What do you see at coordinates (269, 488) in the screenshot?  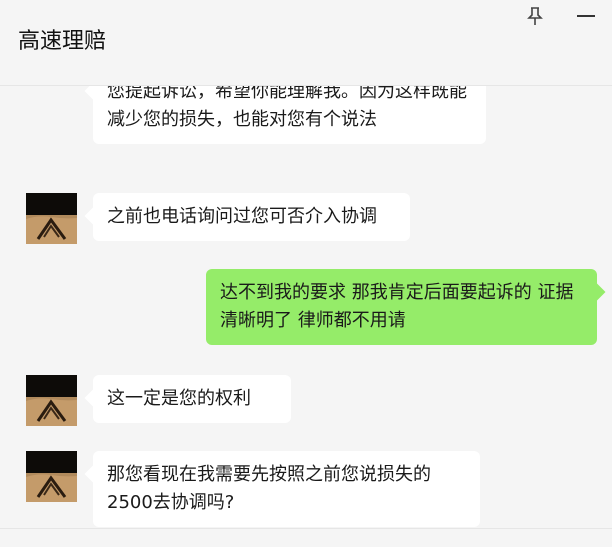 I see `message-text: 那您看现在我需要先按照之前您说损失的2500去协调吗?` at bounding box center [269, 488].